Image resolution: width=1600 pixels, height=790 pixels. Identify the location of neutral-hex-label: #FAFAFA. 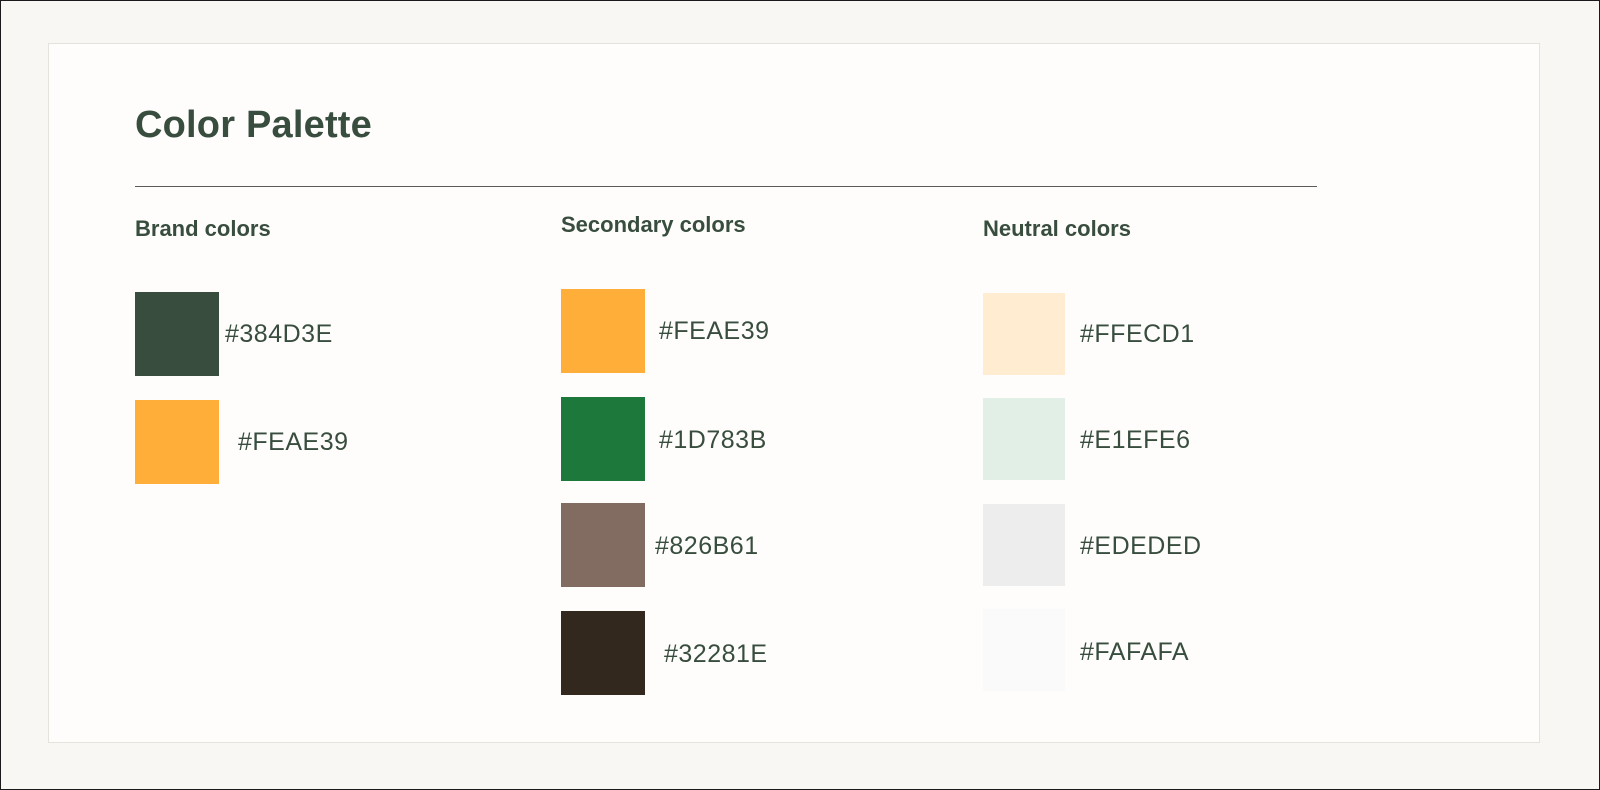
(1135, 652).